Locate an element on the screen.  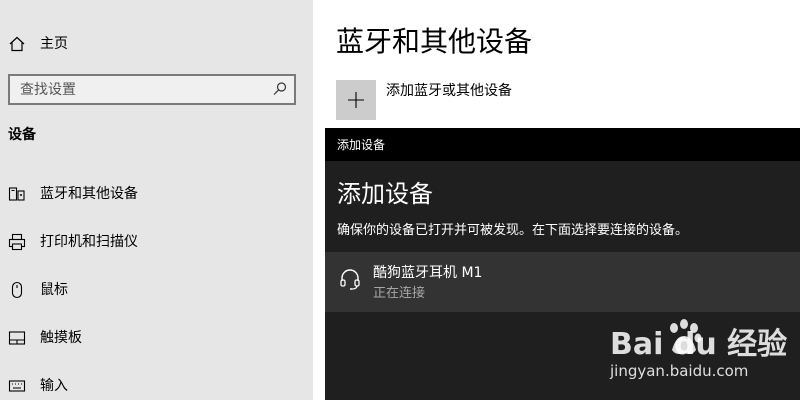
sidebar-item-label: 触摸板 is located at coordinates (61, 338).